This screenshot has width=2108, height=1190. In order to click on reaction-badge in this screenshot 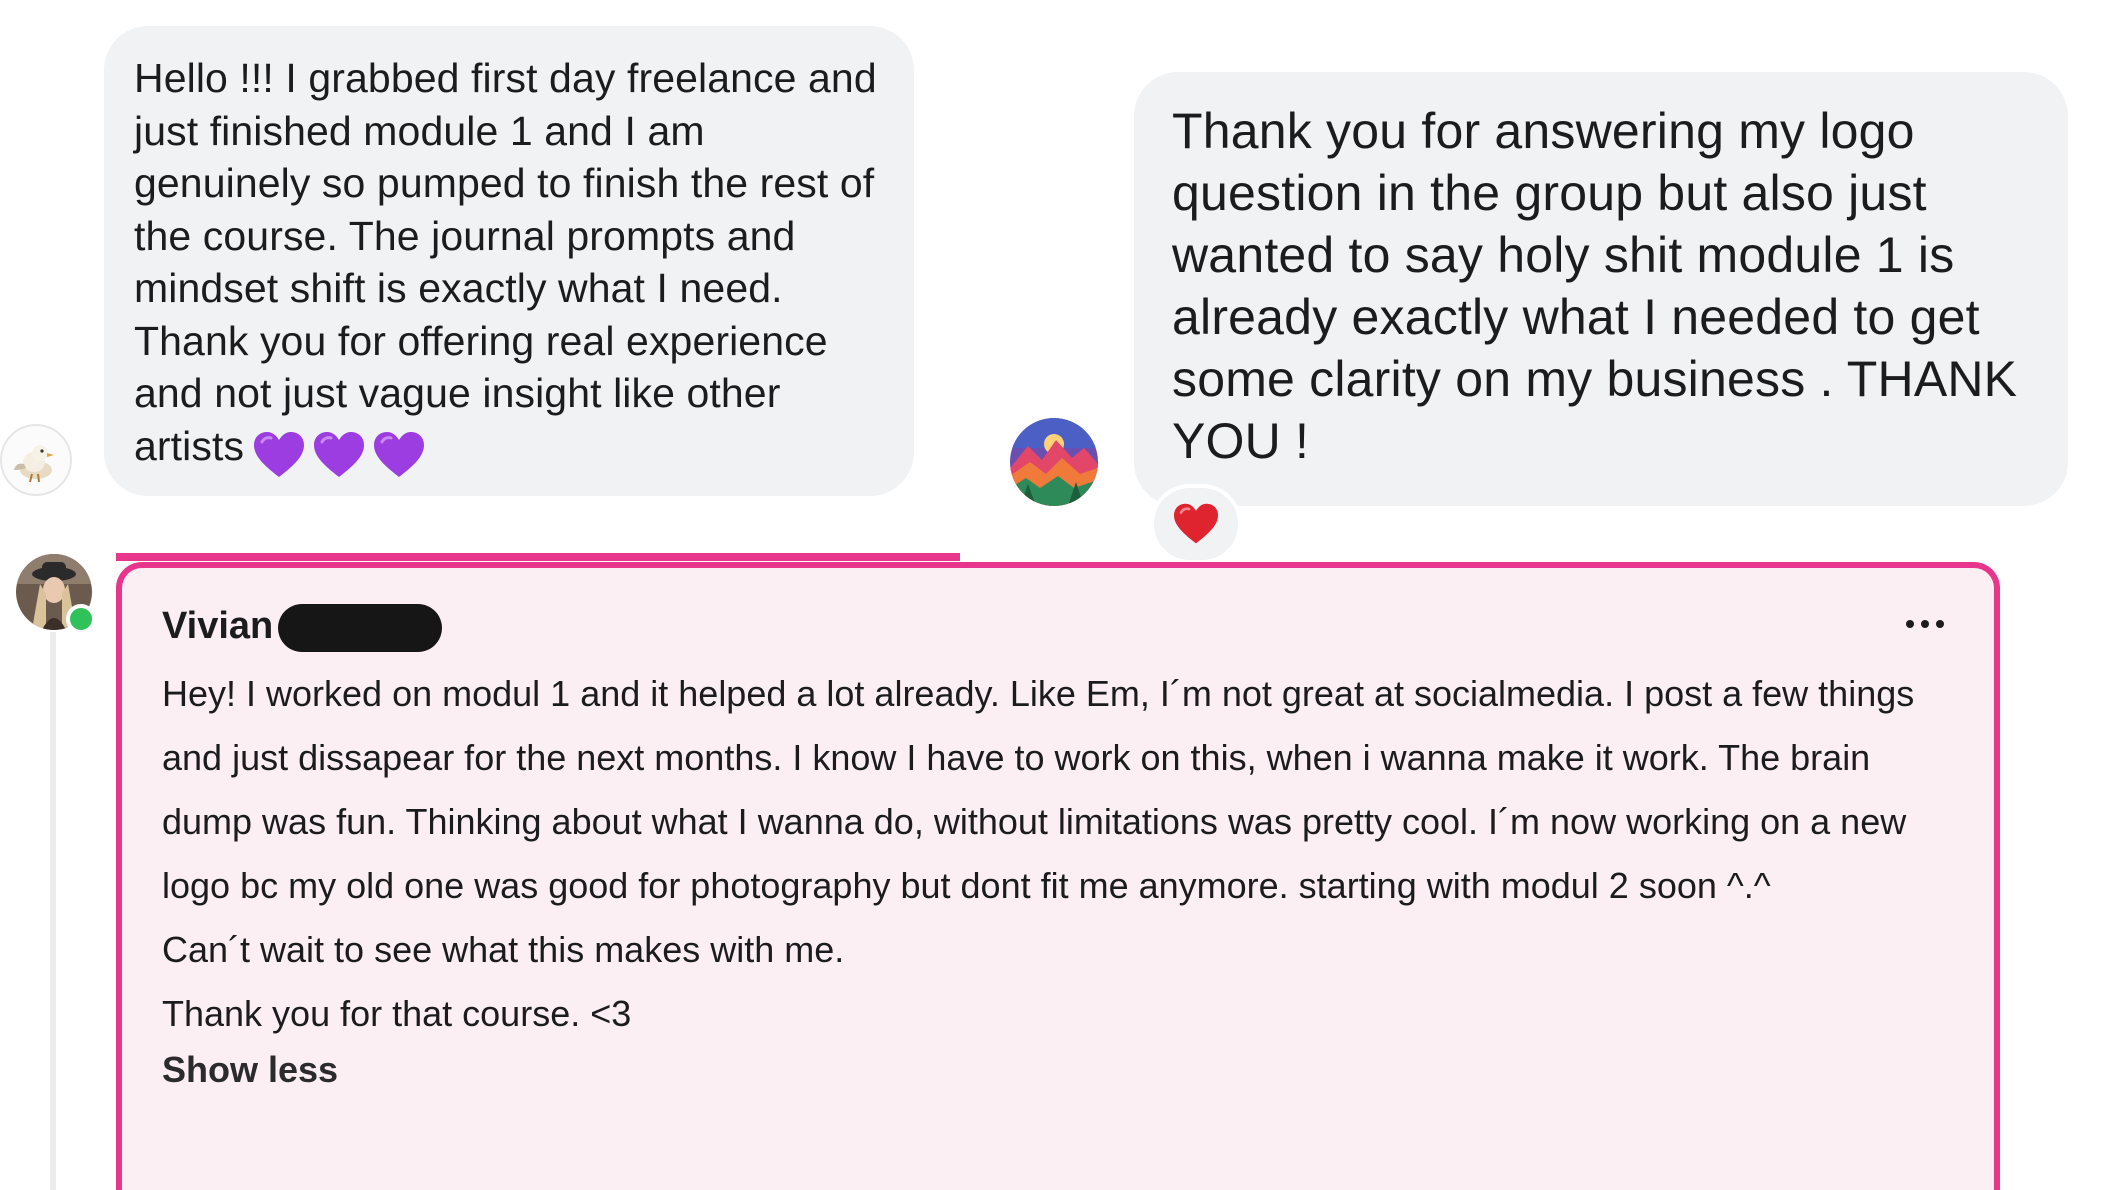, I will do `click(1196, 524)`.